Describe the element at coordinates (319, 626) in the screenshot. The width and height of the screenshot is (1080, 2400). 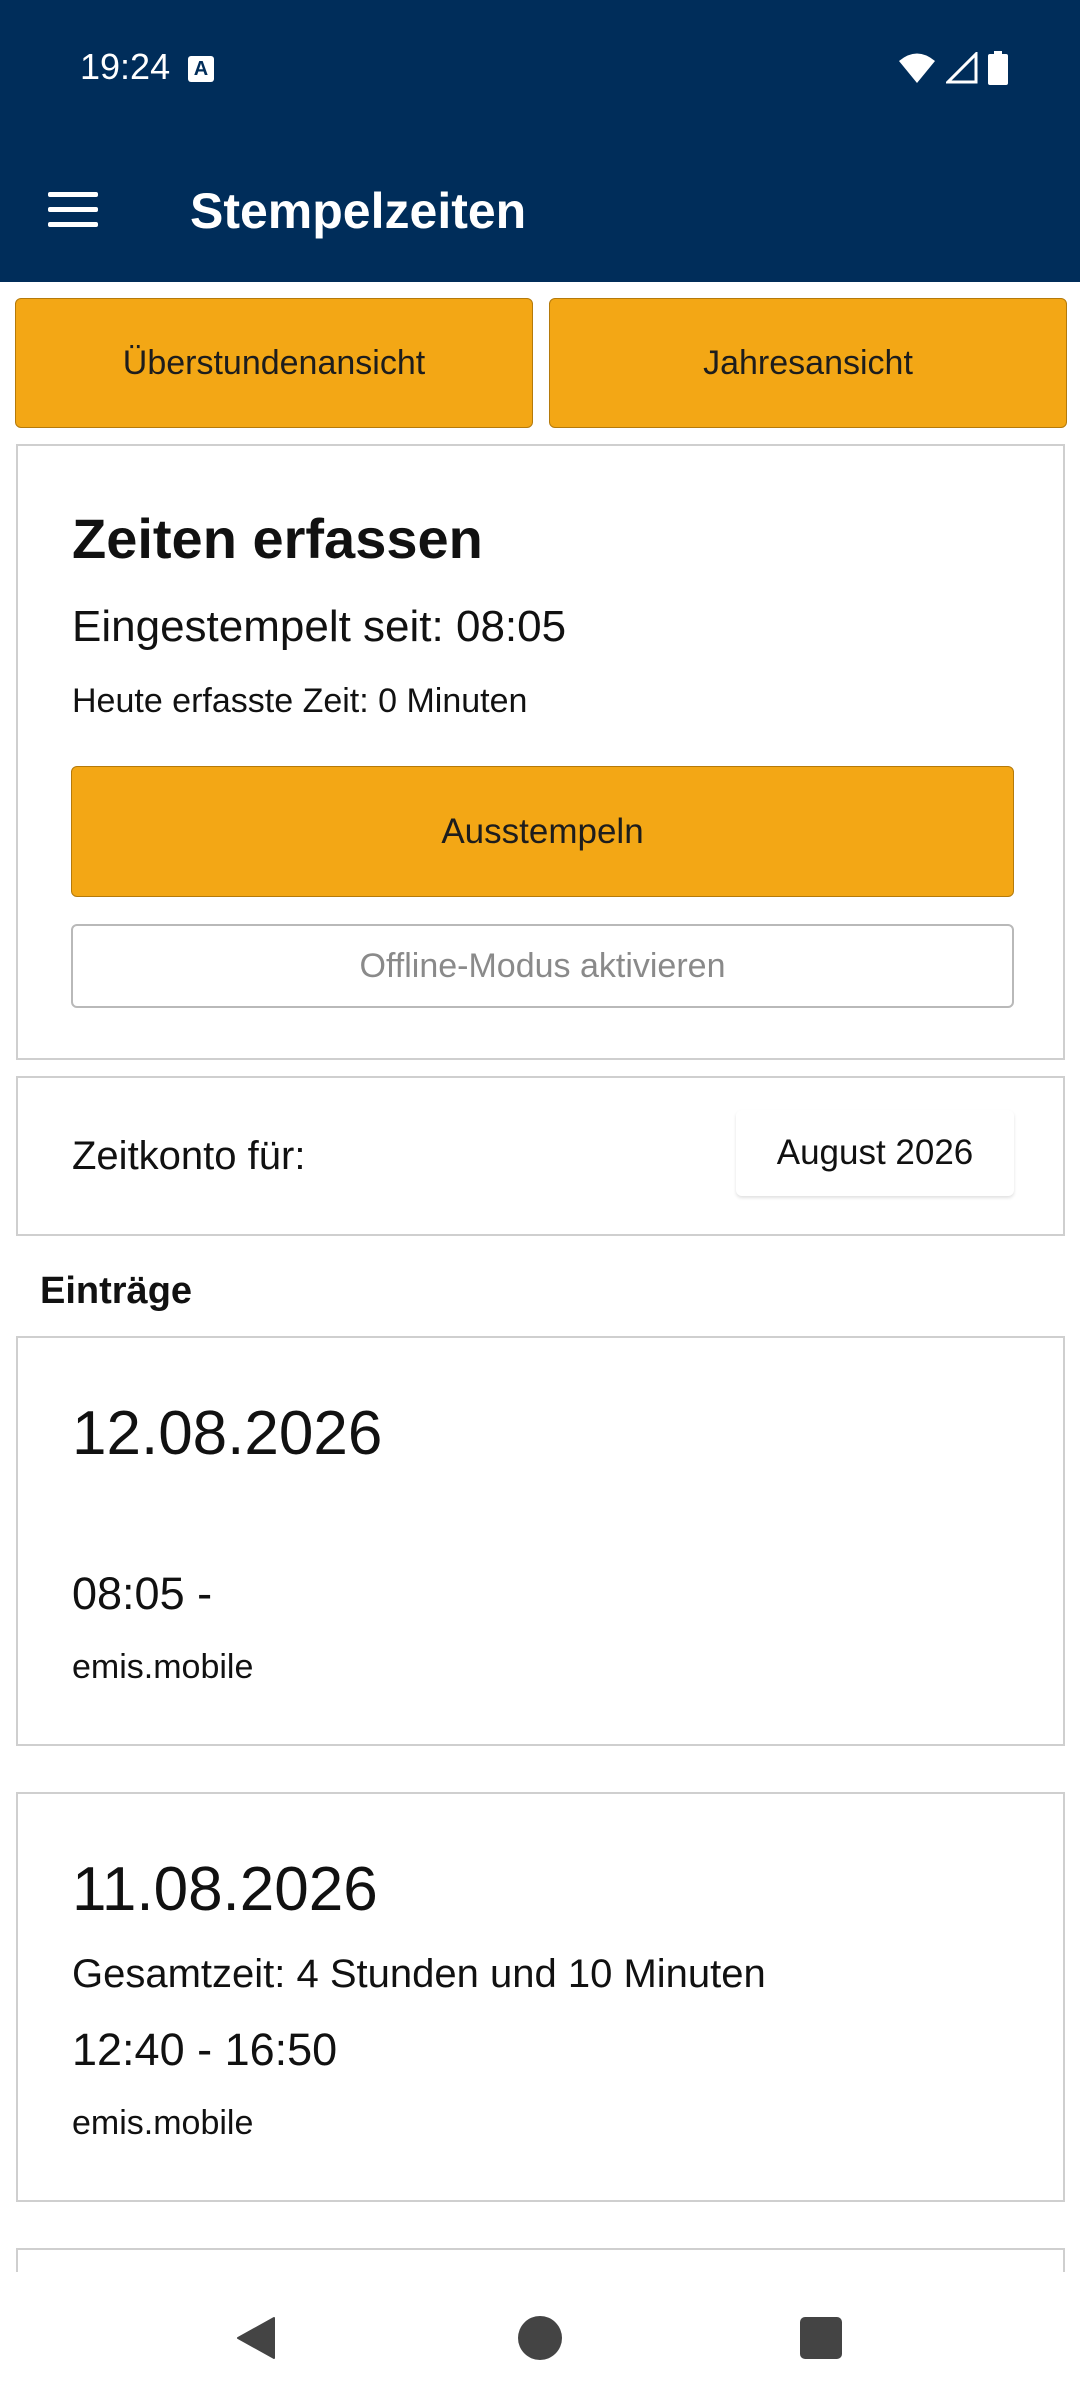
I see `clocked-in-since-text: Eingestempelt seit: 08:05` at that location.